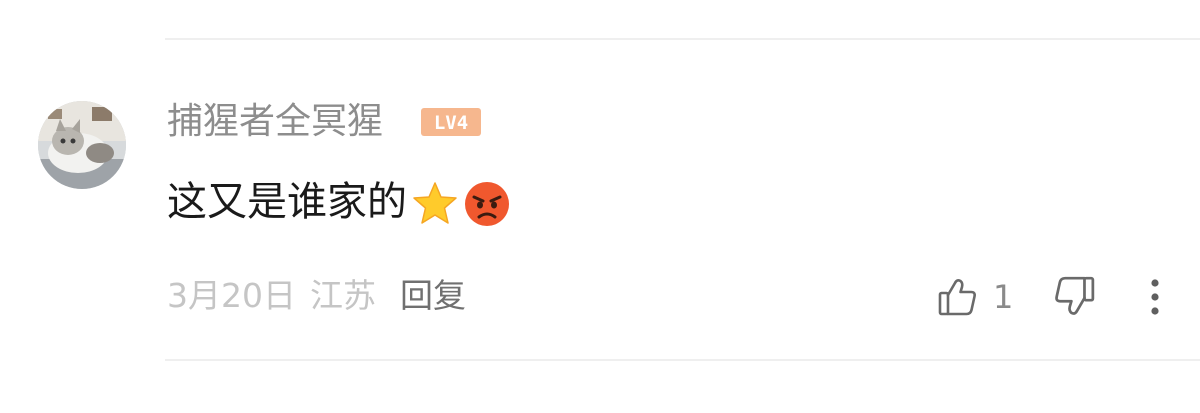 The height and width of the screenshot is (413, 1200). Describe the element at coordinates (435, 204) in the screenshot. I see `star-emoji` at that location.